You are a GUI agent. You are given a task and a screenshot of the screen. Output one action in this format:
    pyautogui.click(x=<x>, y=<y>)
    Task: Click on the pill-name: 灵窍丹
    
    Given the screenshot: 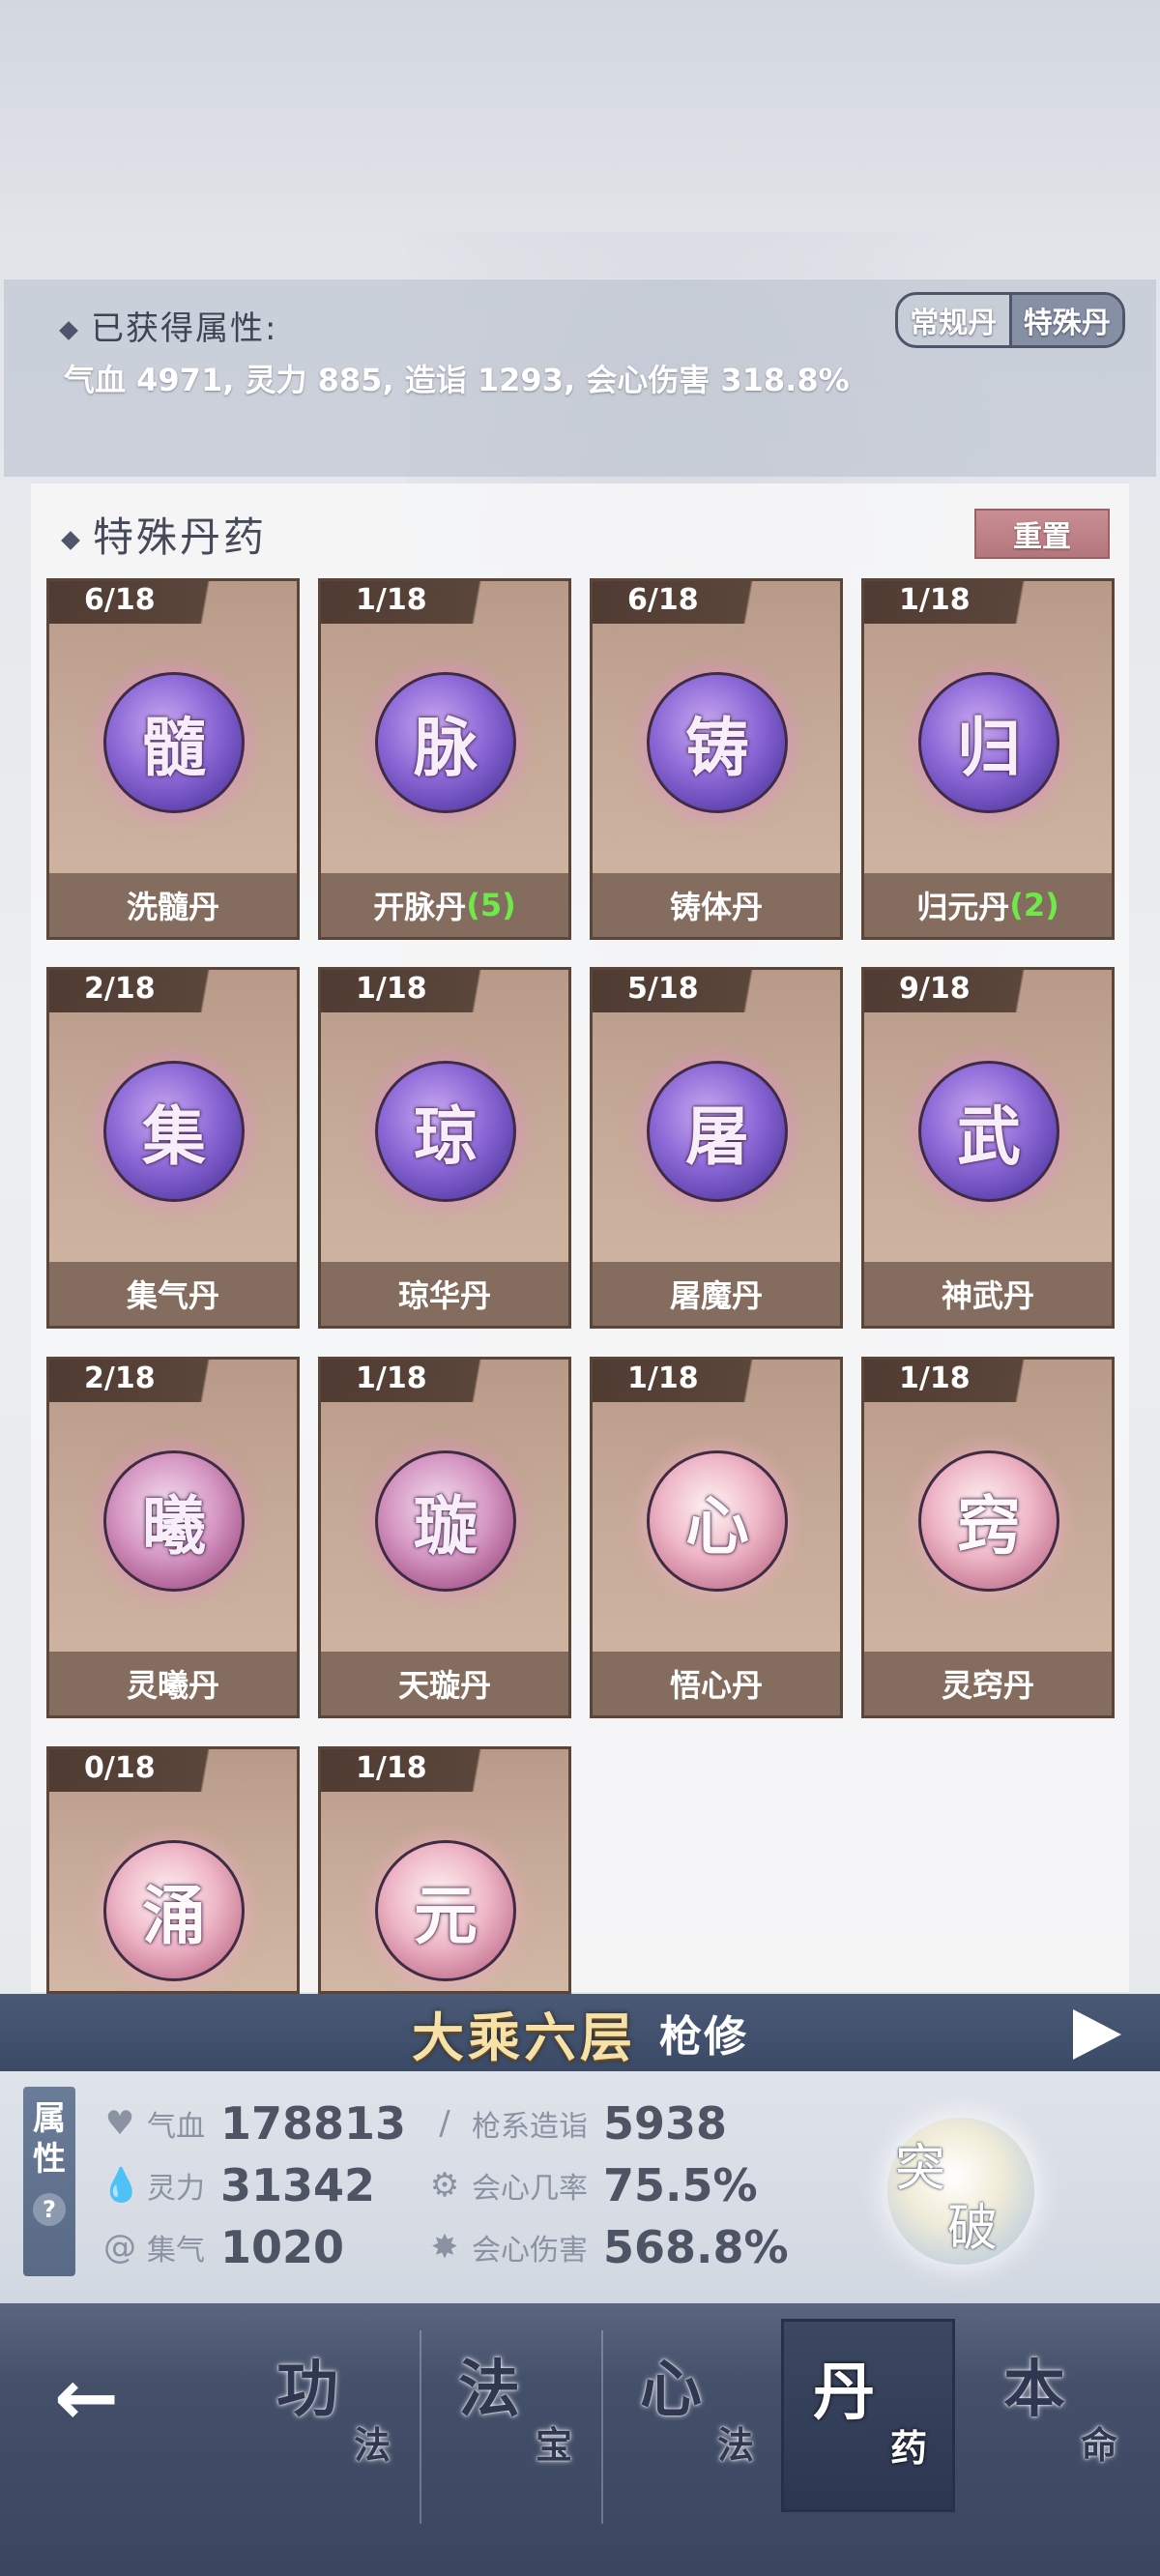 What is the action you would take?
    pyautogui.click(x=987, y=1685)
    